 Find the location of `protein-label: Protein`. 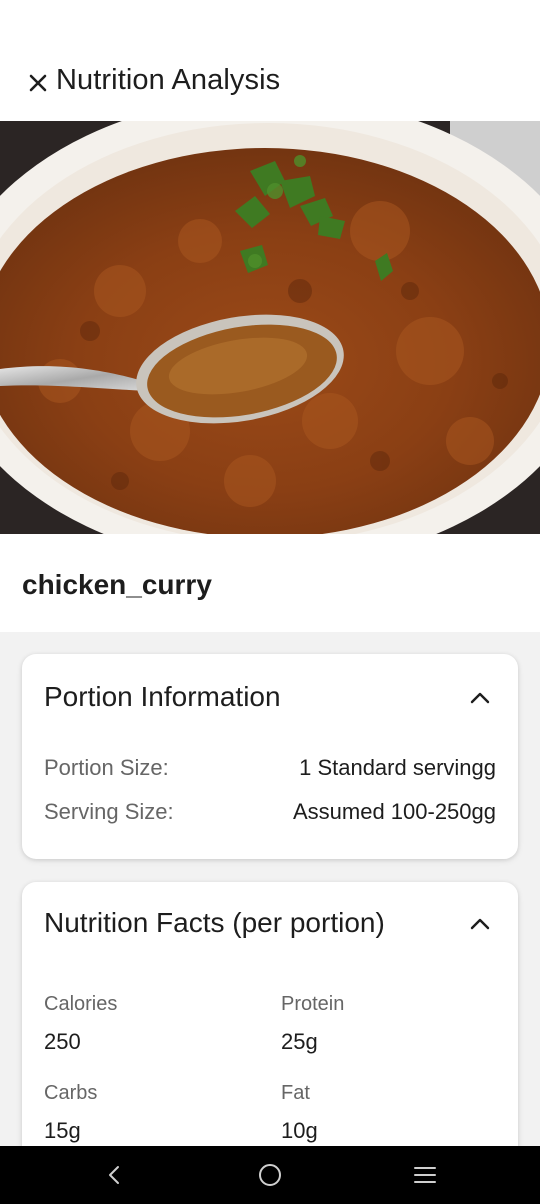

protein-label: Protein is located at coordinates (313, 1004).